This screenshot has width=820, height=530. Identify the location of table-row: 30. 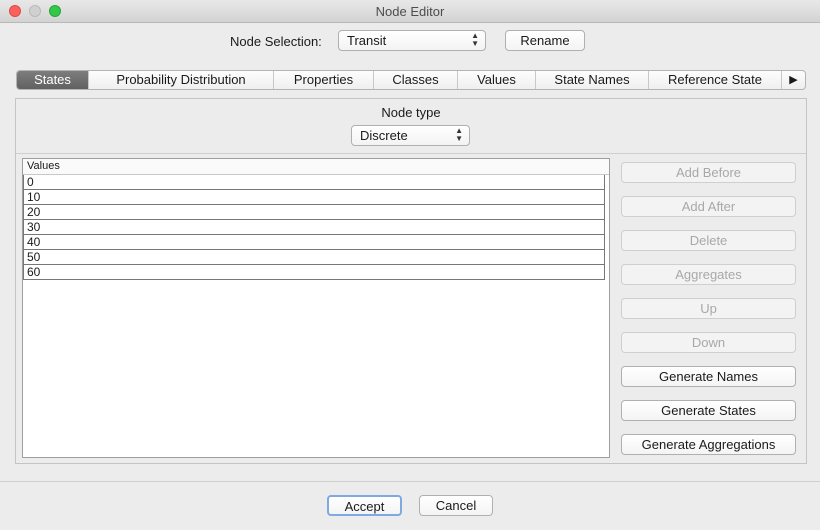
(314, 227).